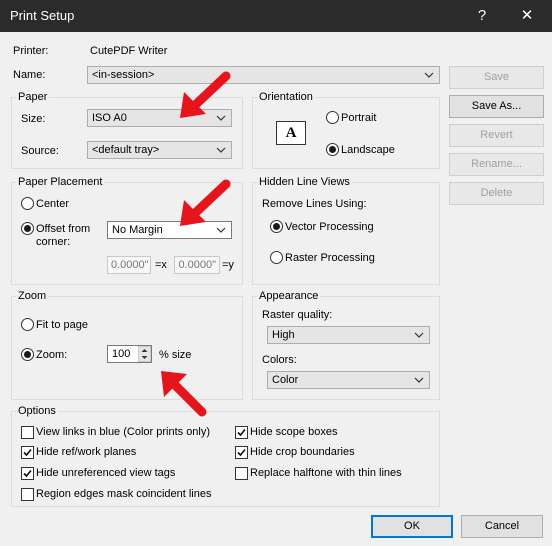 The width and height of the screenshot is (552, 546). I want to click on options-group-title: Options, so click(37, 411).